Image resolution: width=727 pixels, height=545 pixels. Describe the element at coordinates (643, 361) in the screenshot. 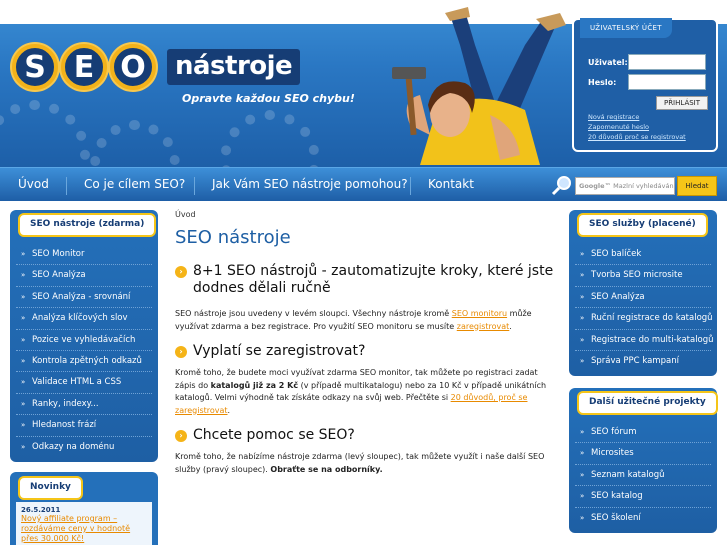

I see `sidebar-item-ppc-management: » Správa PPC kampaní` at that location.